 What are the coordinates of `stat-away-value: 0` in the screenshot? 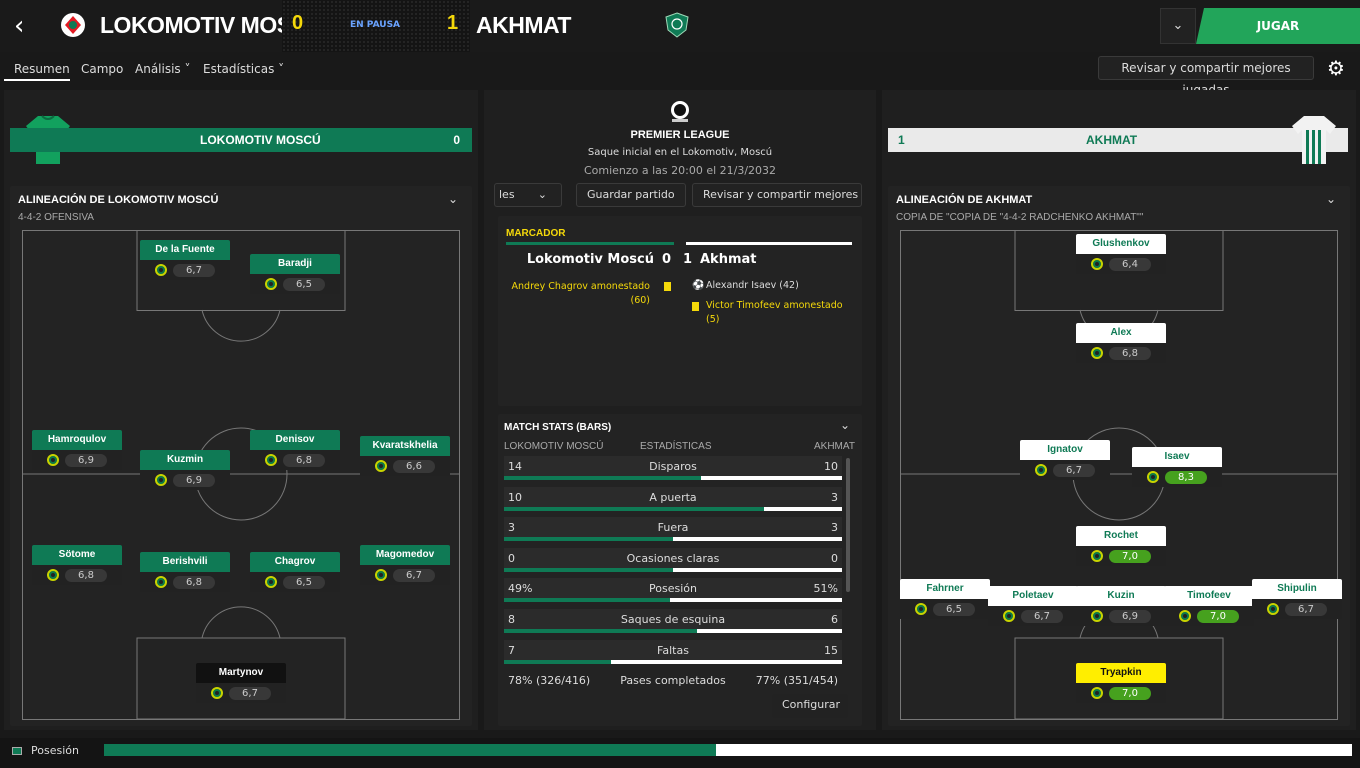 It's located at (834, 558).